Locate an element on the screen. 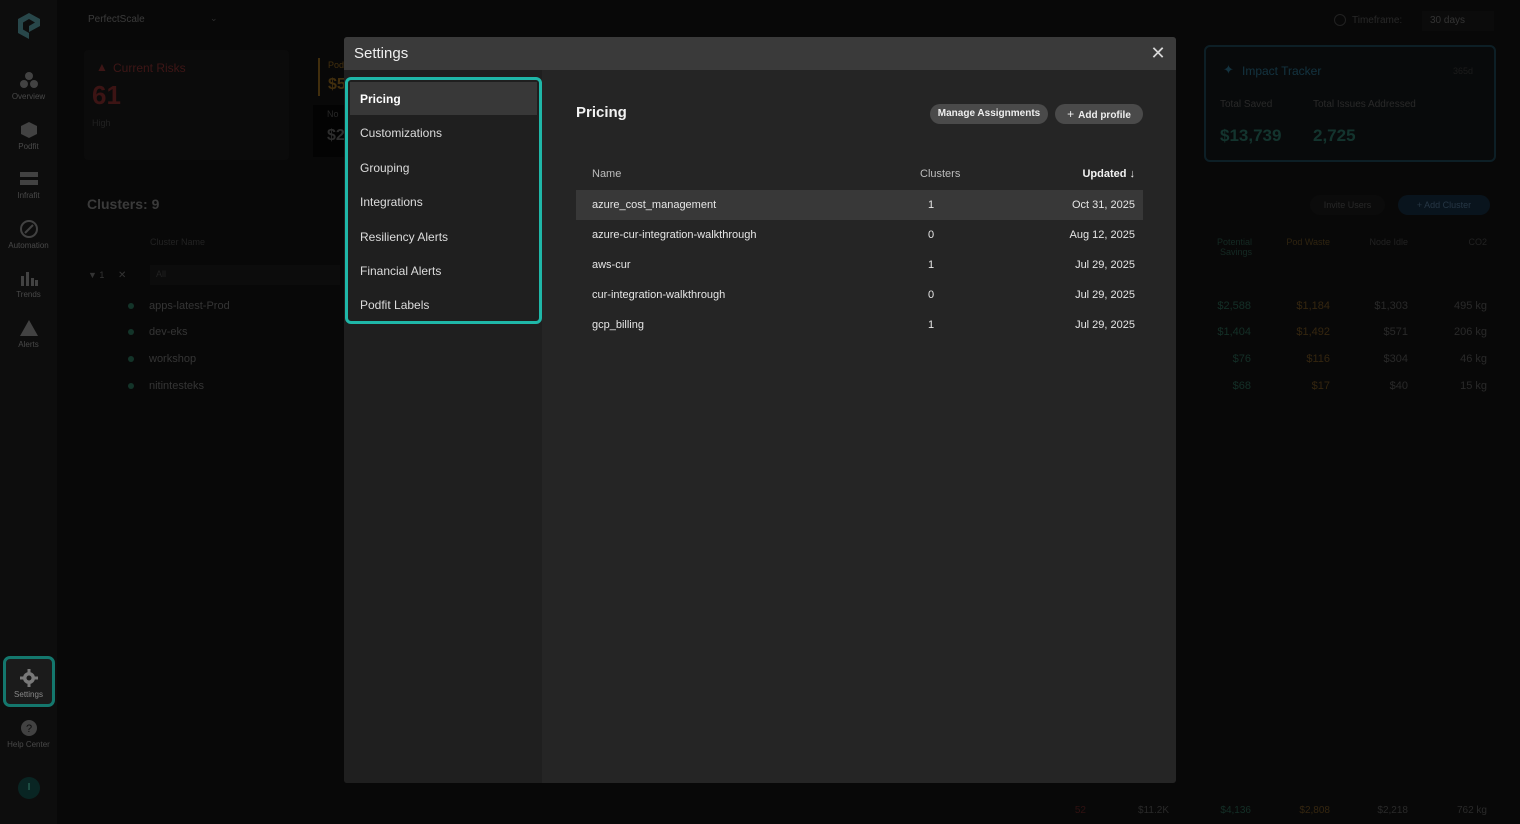  col-updated-sort: Updated ↓ is located at coordinates (1089, 174).